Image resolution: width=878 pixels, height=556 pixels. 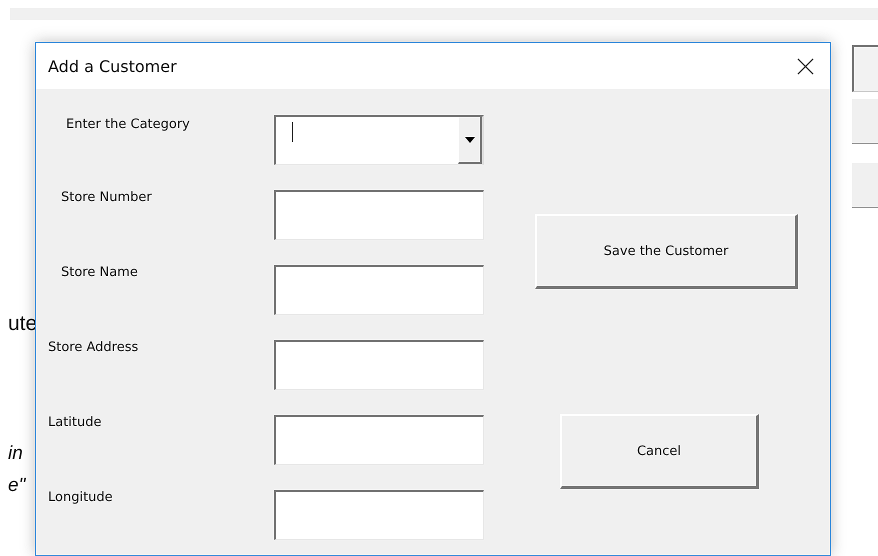 I want to click on text-cursor, so click(x=292, y=132).